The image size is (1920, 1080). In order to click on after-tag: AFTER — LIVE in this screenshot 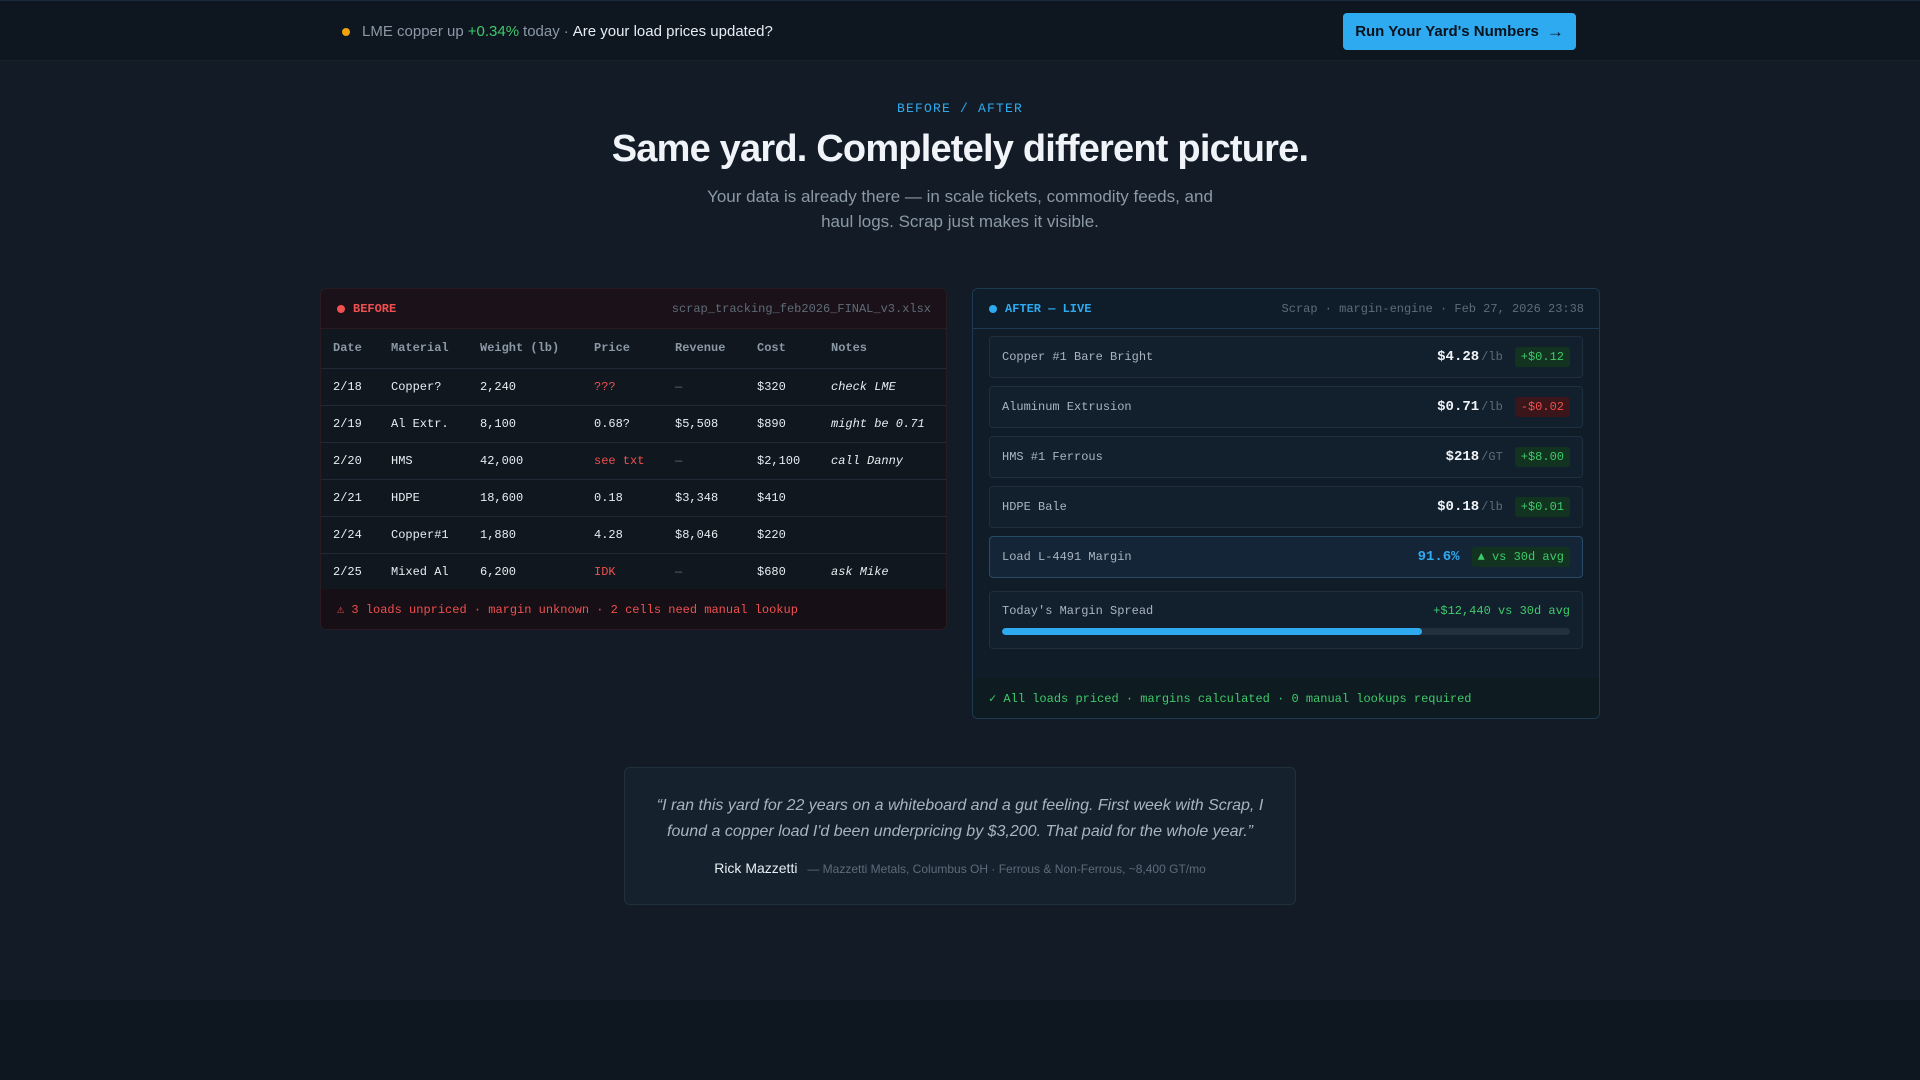, I will do `click(1040, 309)`.